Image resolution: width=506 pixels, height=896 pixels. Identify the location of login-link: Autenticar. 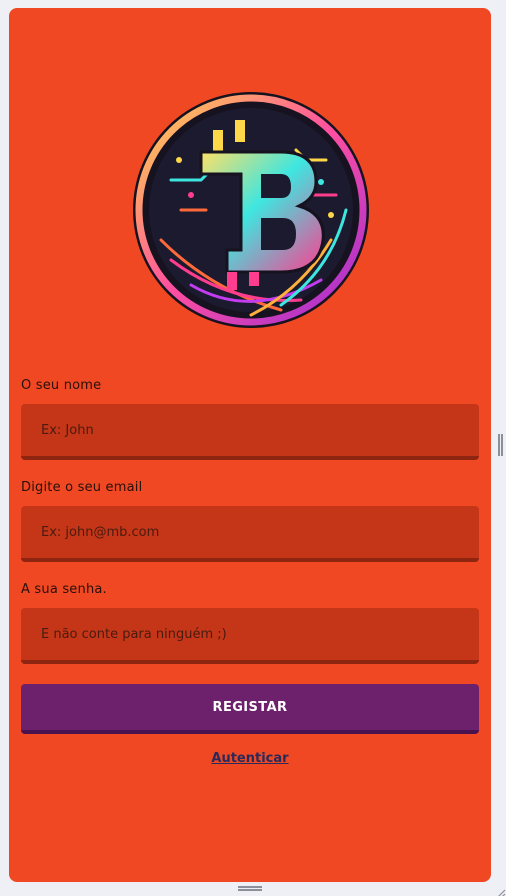
(250, 758).